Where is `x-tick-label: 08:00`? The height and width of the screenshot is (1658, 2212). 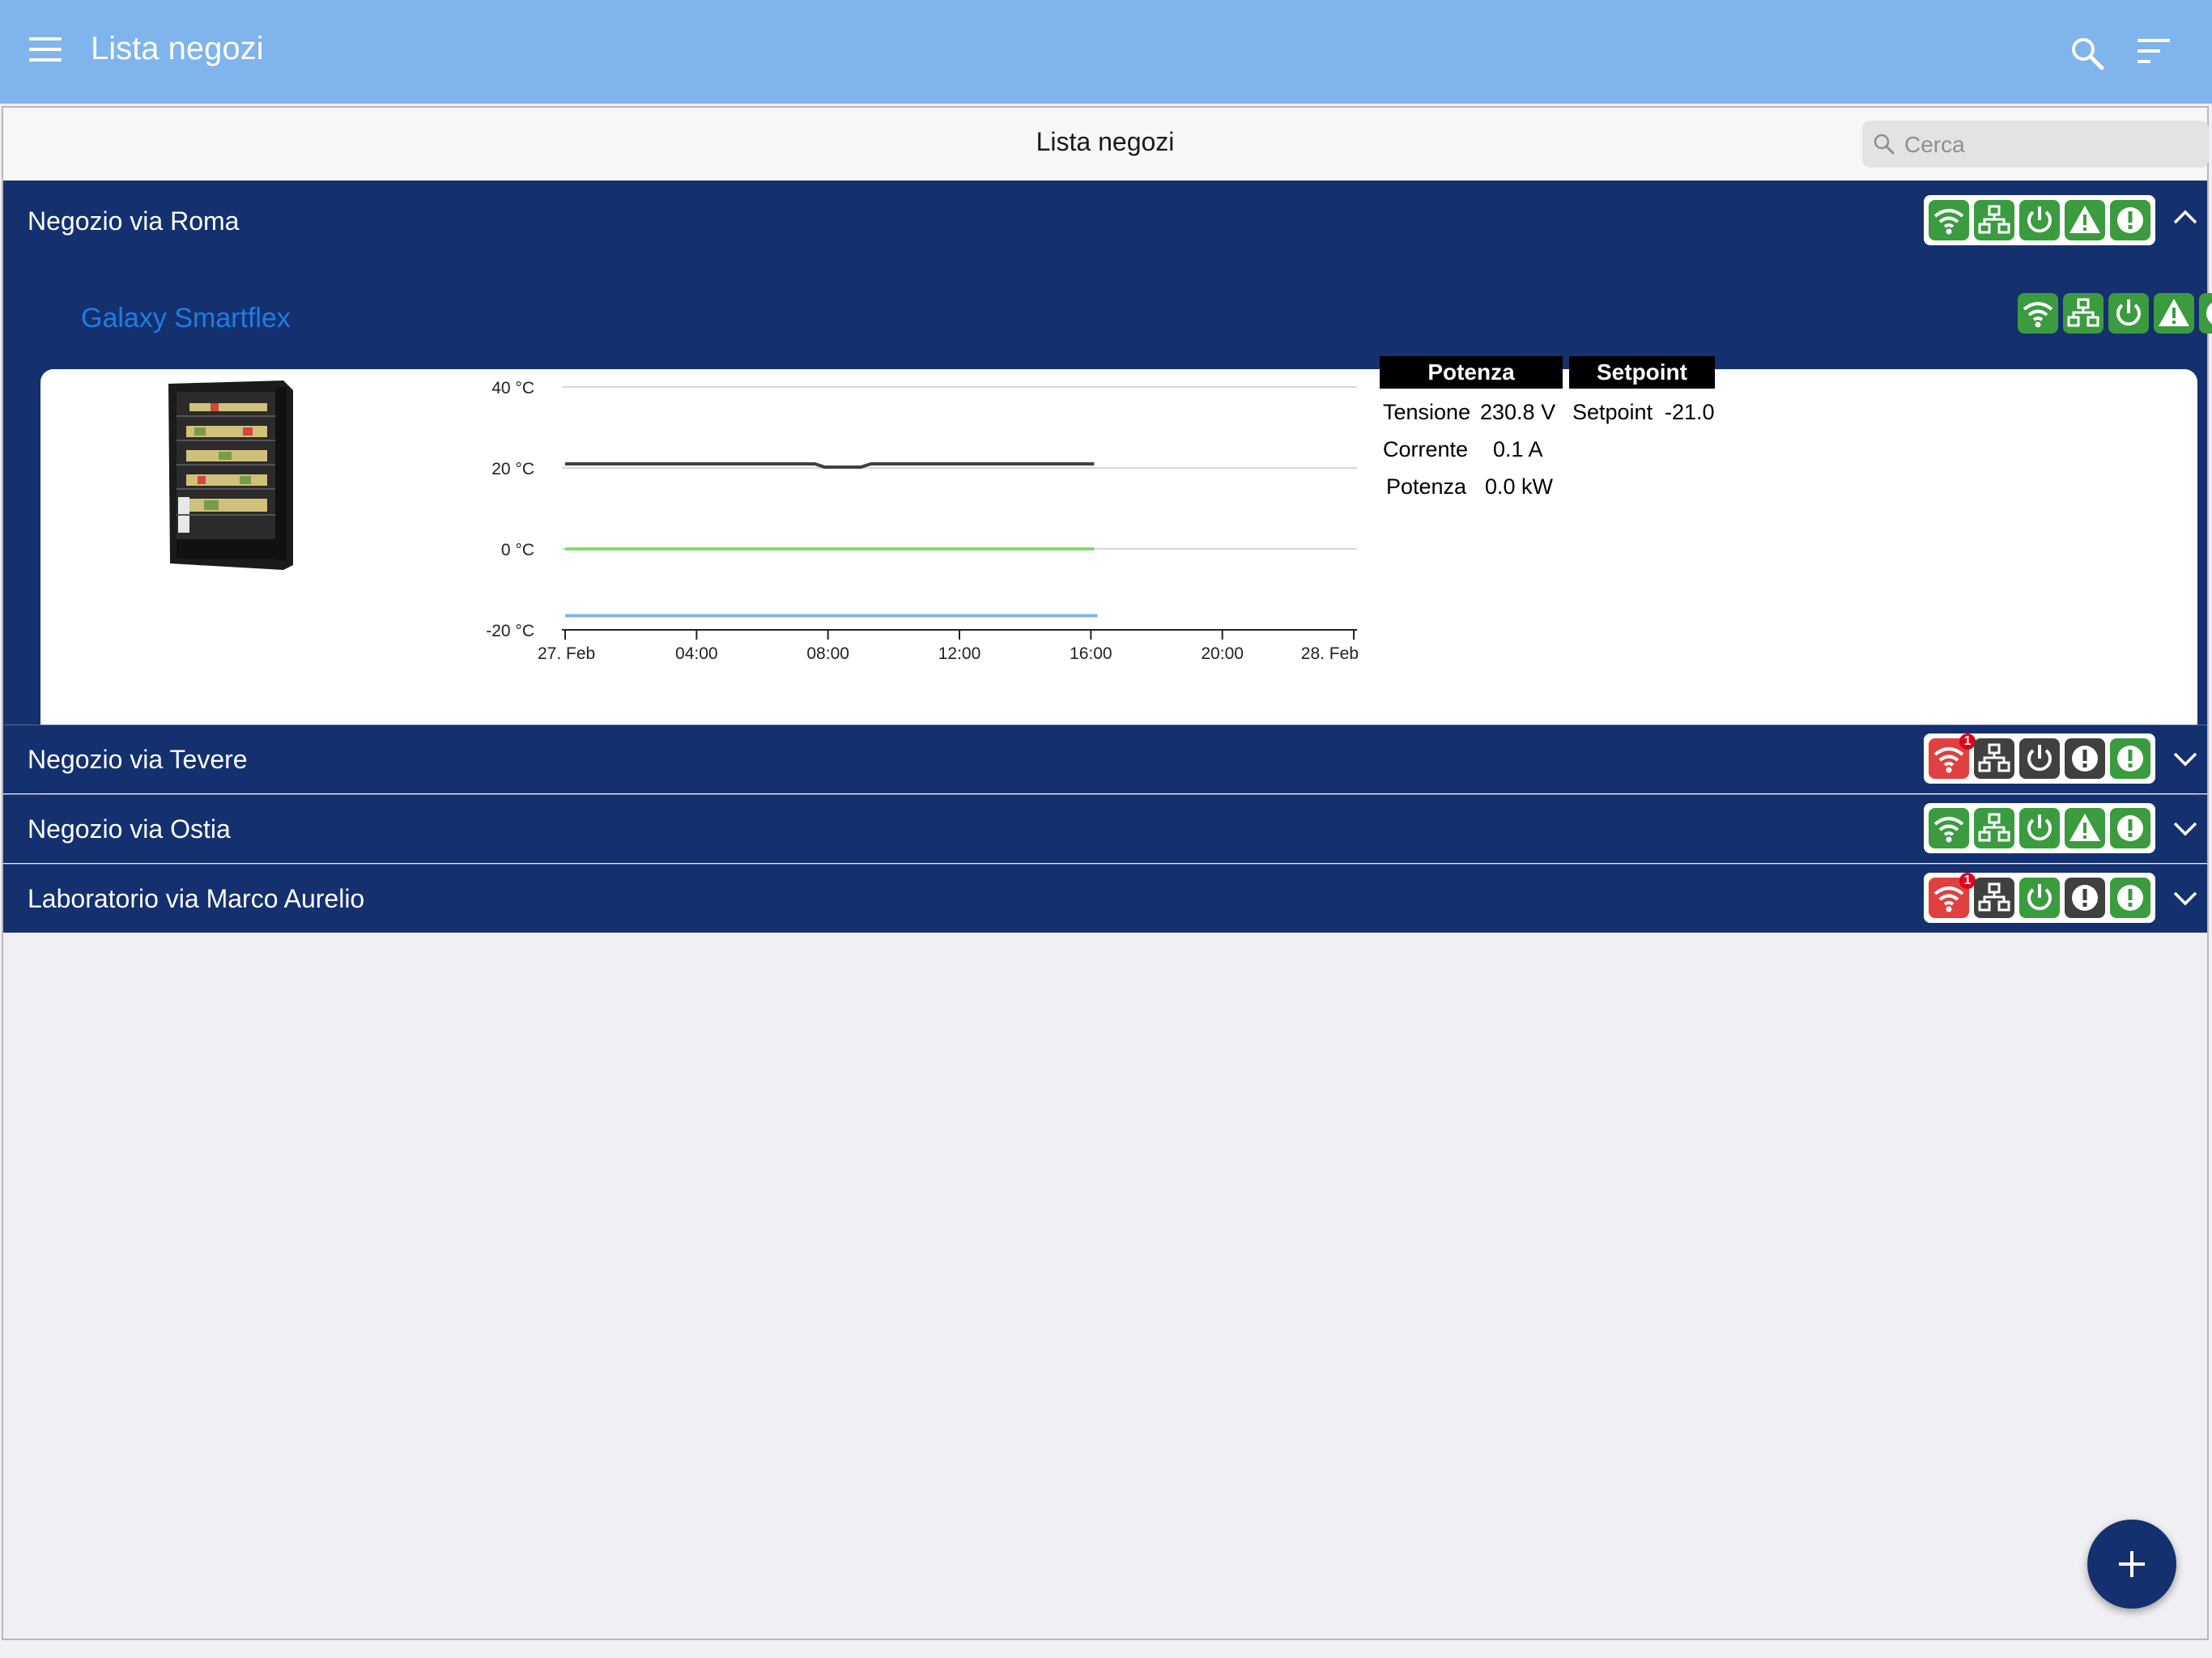
x-tick-label: 08:00 is located at coordinates (828, 651).